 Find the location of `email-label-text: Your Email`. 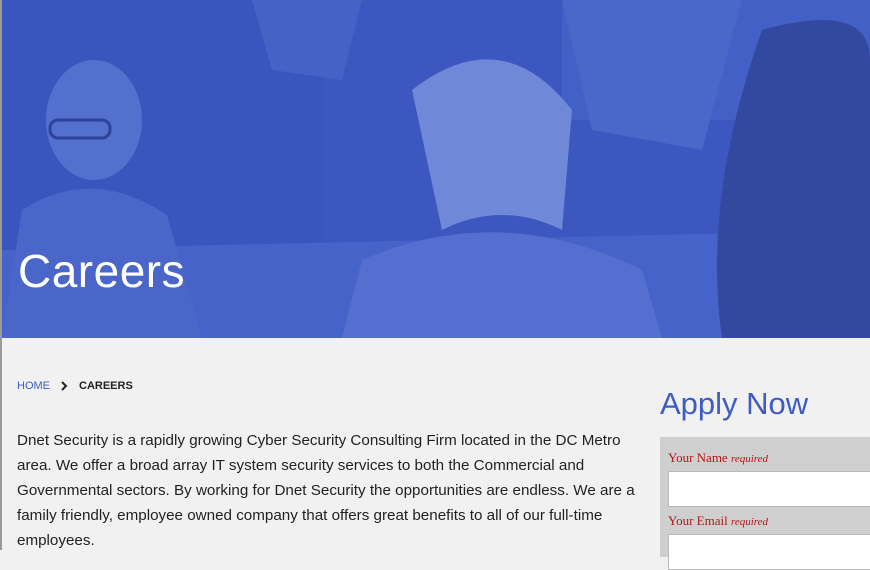

email-label-text: Your Email is located at coordinates (698, 520).